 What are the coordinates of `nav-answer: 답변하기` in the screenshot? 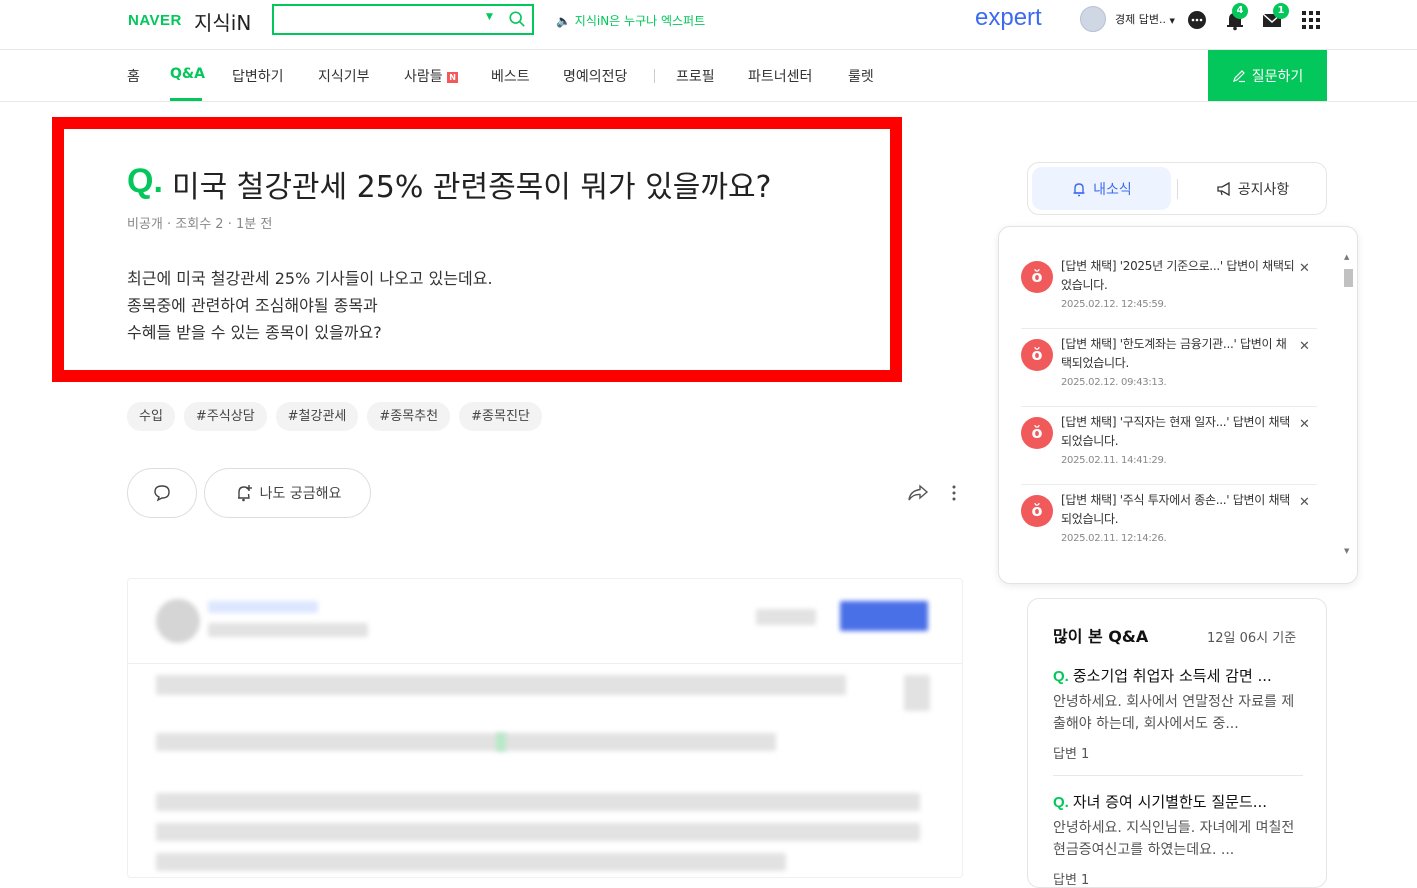 It's located at (258, 76).